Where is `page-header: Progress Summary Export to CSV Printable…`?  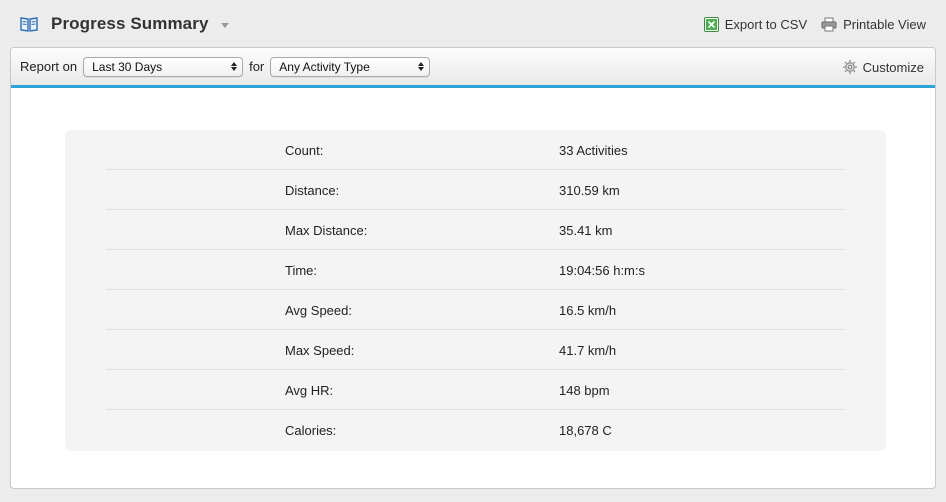 page-header: Progress Summary Export to CSV Printable… is located at coordinates (473, 23).